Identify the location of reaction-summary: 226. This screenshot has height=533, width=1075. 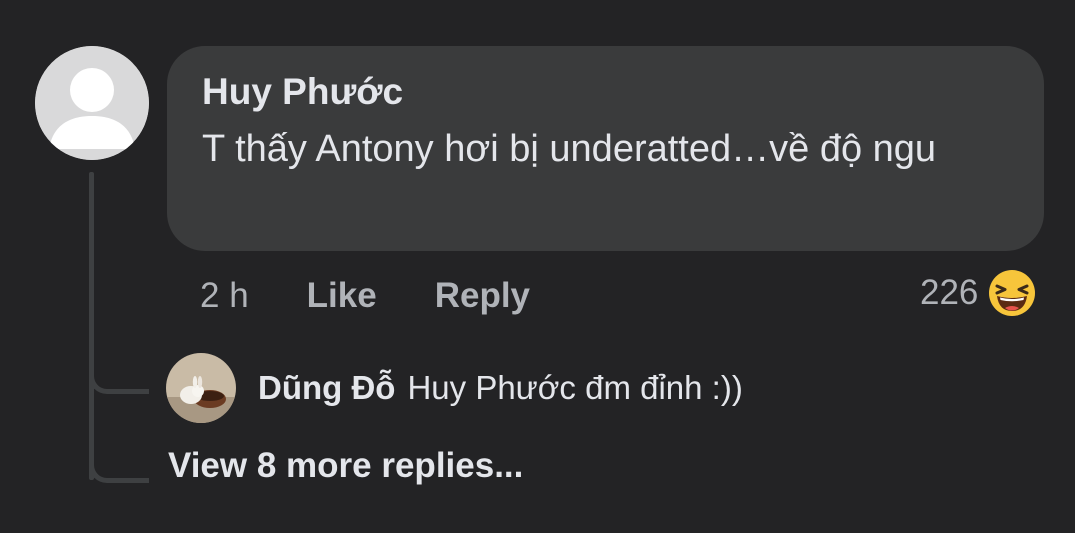
(978, 293).